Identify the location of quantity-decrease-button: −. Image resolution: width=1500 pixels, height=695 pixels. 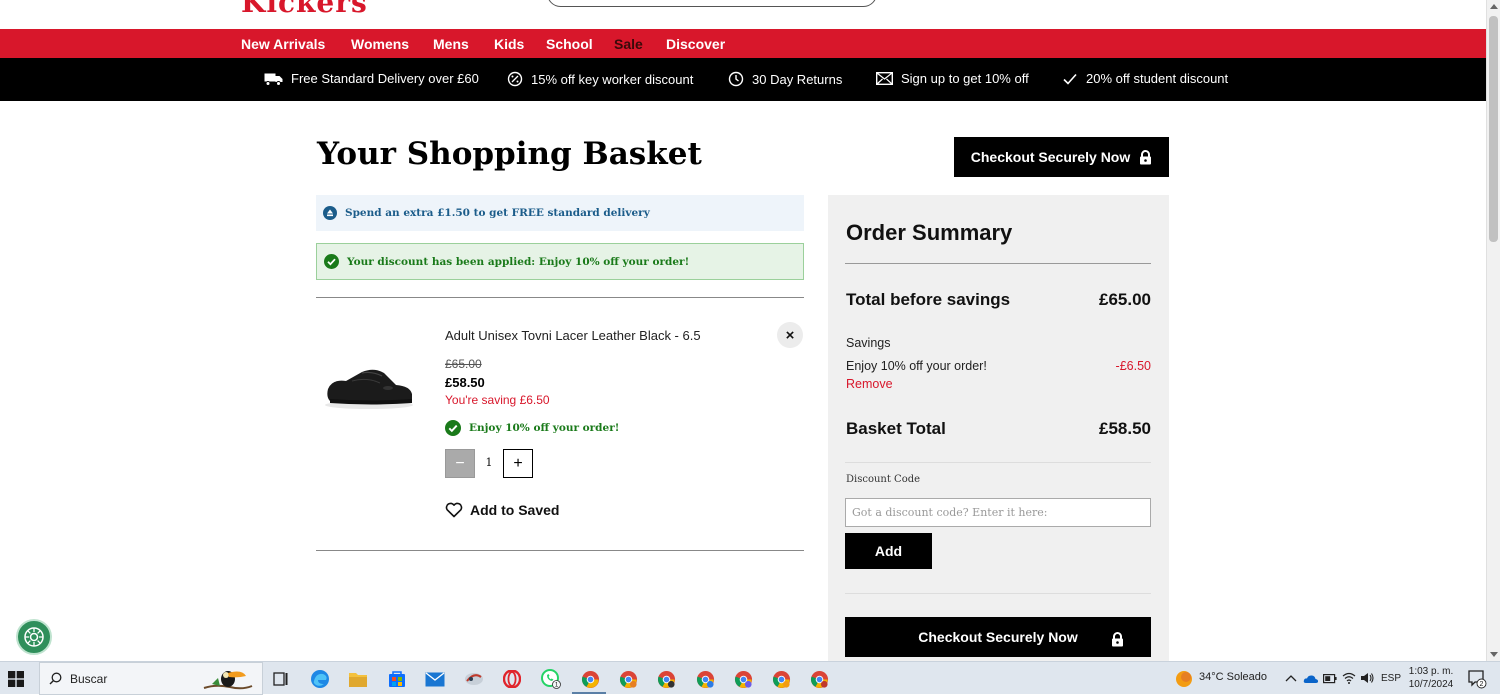
(460, 463).